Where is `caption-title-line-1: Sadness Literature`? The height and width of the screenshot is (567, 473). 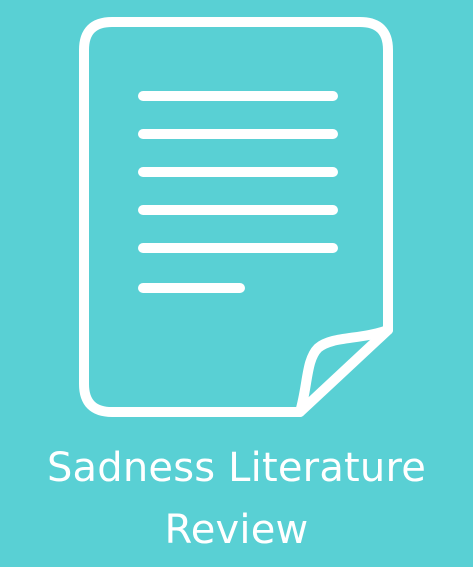 caption-title-line-1: Sadness Literature is located at coordinates (236, 468).